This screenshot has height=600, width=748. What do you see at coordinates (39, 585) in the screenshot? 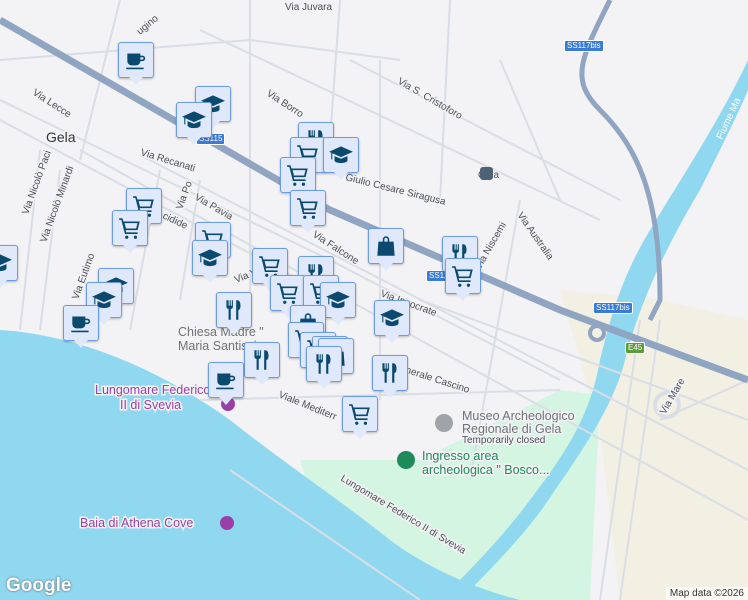
I see `google-logo: Google` at bounding box center [39, 585].